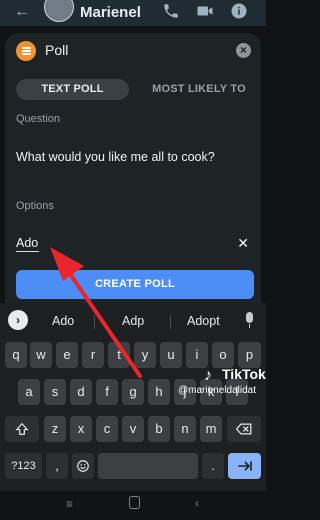  What do you see at coordinates (69, 504) in the screenshot?
I see `recents-icon: ≡` at bounding box center [69, 504].